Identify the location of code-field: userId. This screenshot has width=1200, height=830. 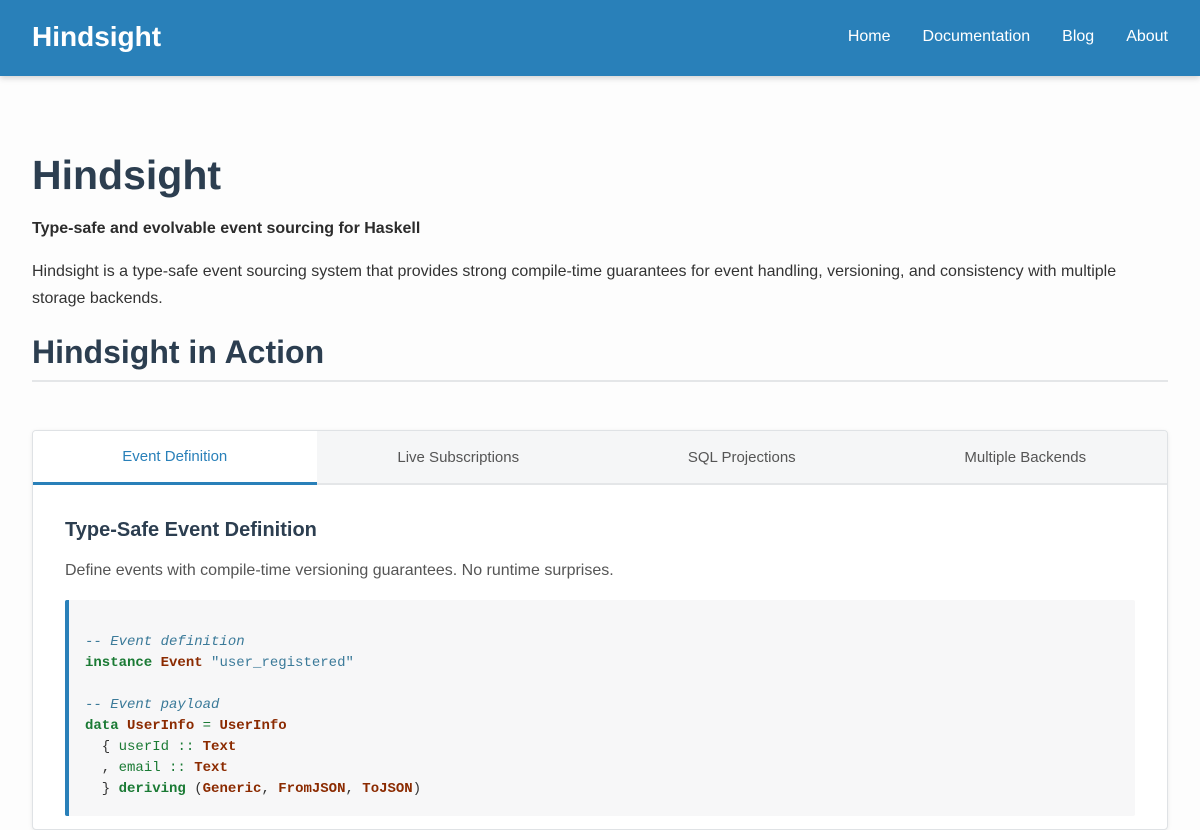
(144, 747).